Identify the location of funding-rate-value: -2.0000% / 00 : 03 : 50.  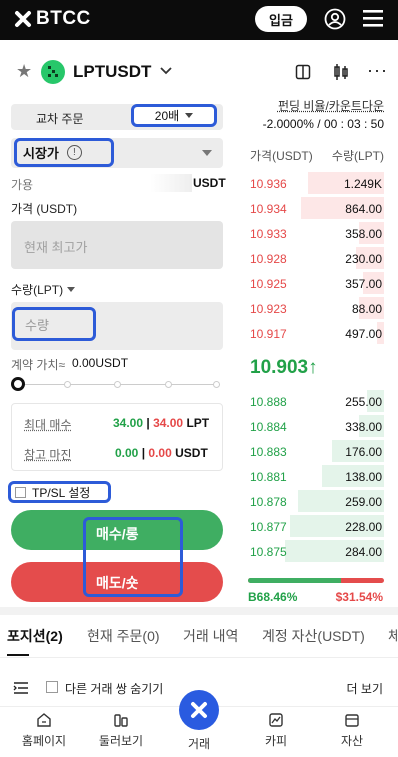
(323, 124).